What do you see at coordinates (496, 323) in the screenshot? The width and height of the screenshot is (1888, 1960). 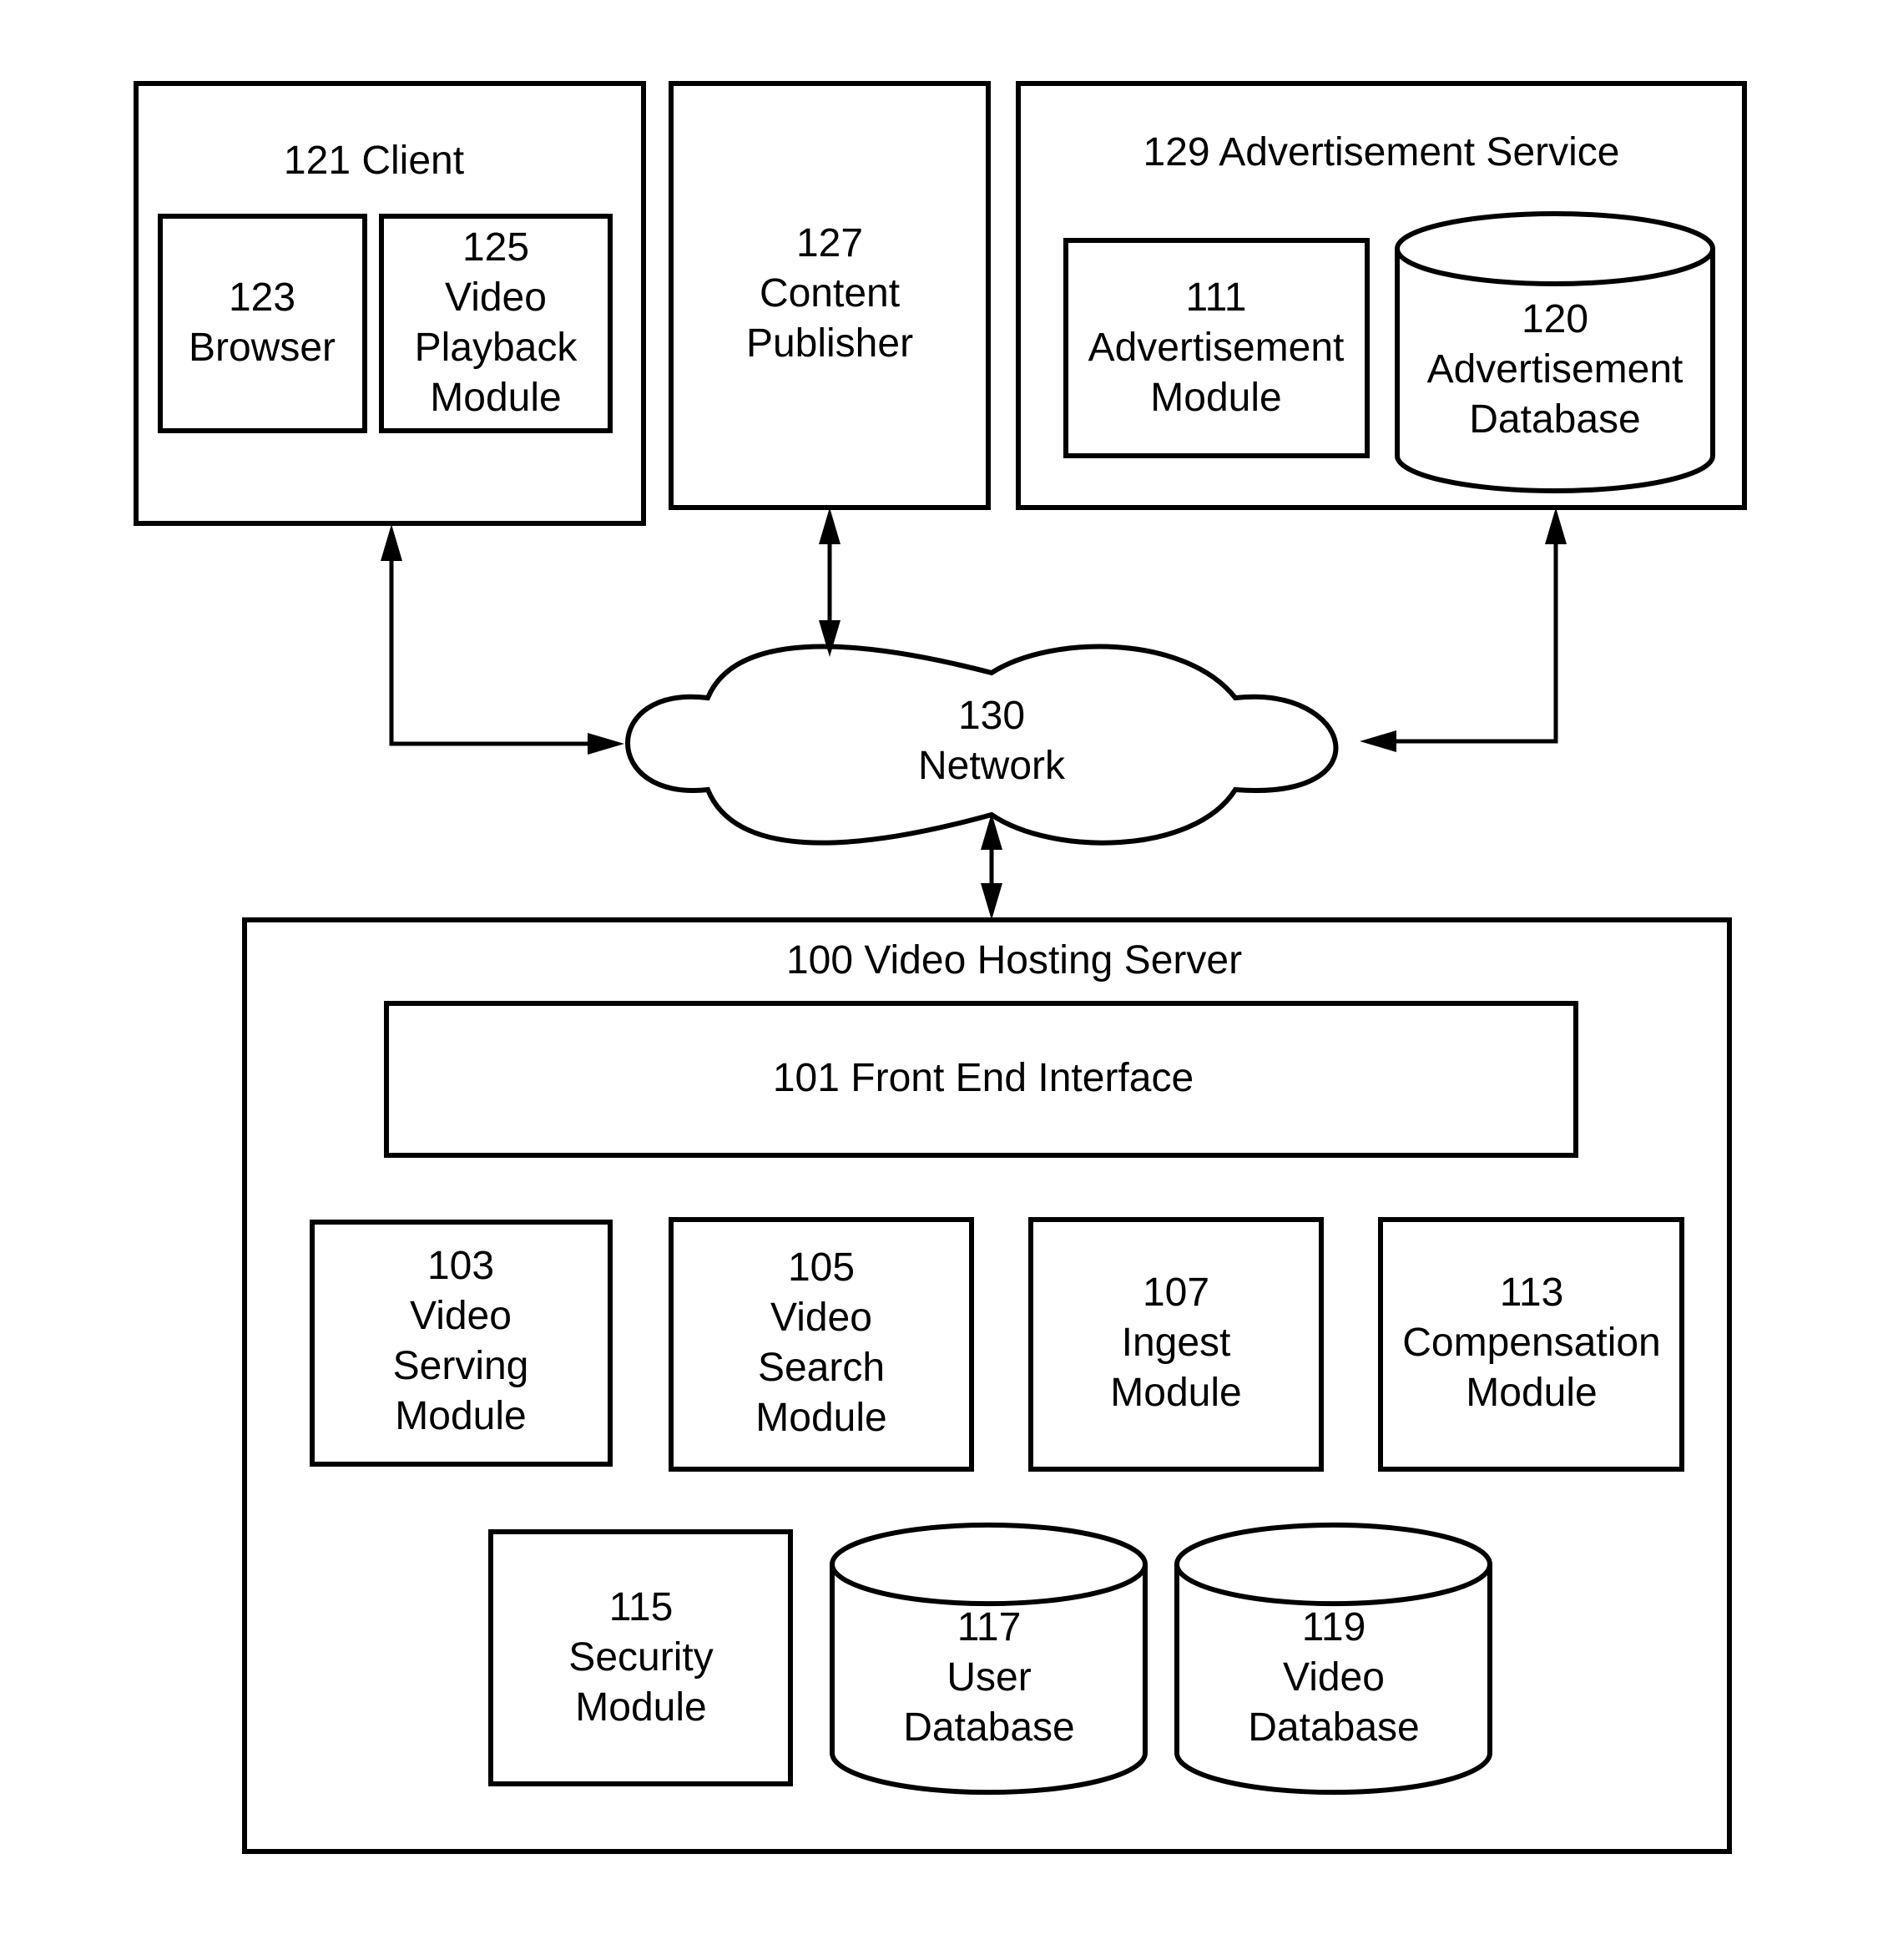 I see `video-playback-module-box: 125 Video Playback Module` at bounding box center [496, 323].